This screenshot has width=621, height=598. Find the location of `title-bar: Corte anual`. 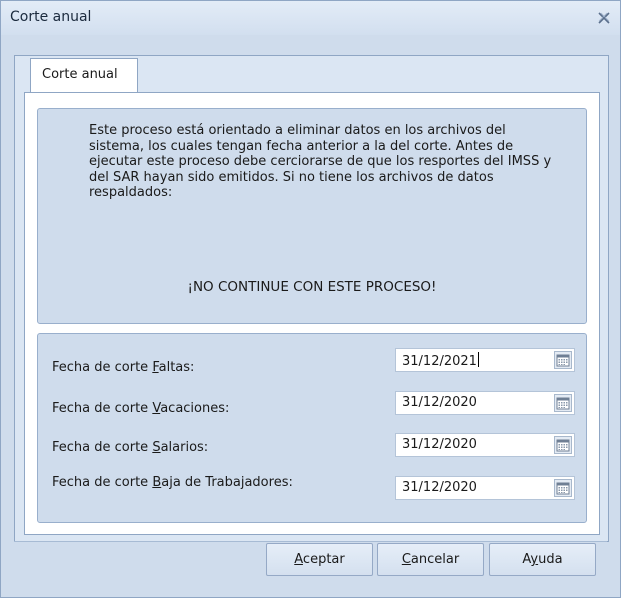

title-bar: Corte anual is located at coordinates (310, 18).